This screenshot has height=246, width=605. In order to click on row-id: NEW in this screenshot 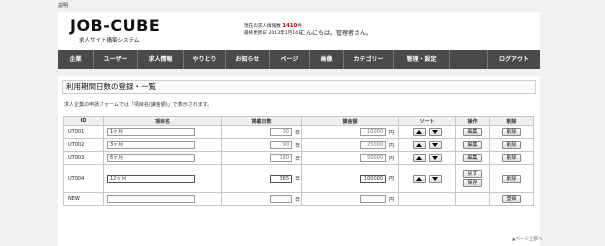, I will do `click(83, 199)`.